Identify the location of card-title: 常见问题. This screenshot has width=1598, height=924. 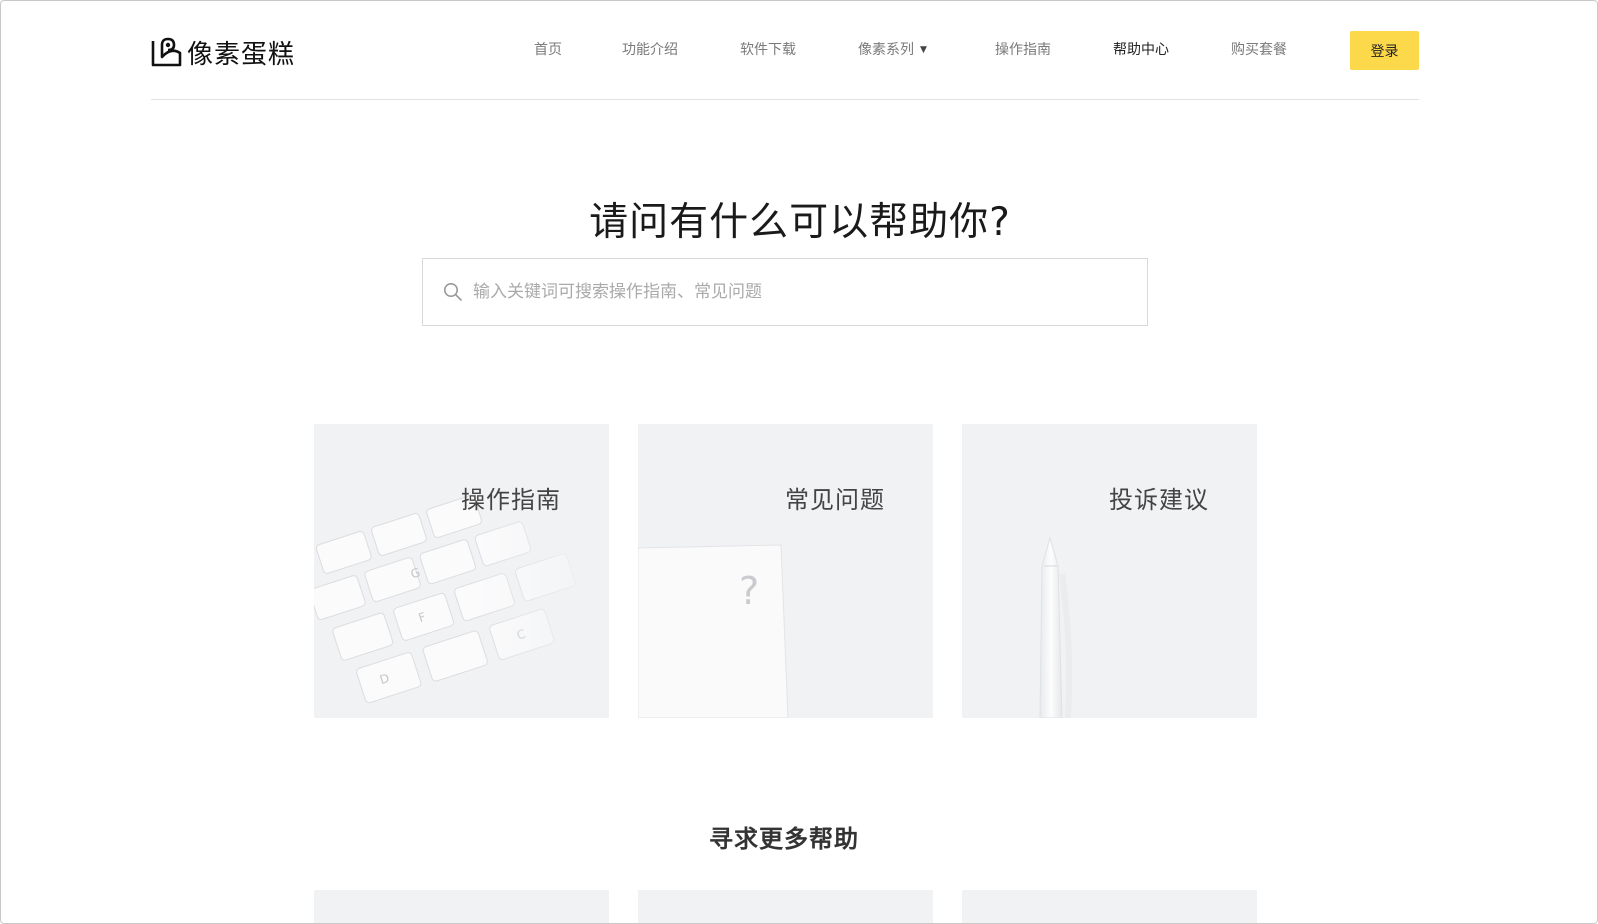
(835, 500).